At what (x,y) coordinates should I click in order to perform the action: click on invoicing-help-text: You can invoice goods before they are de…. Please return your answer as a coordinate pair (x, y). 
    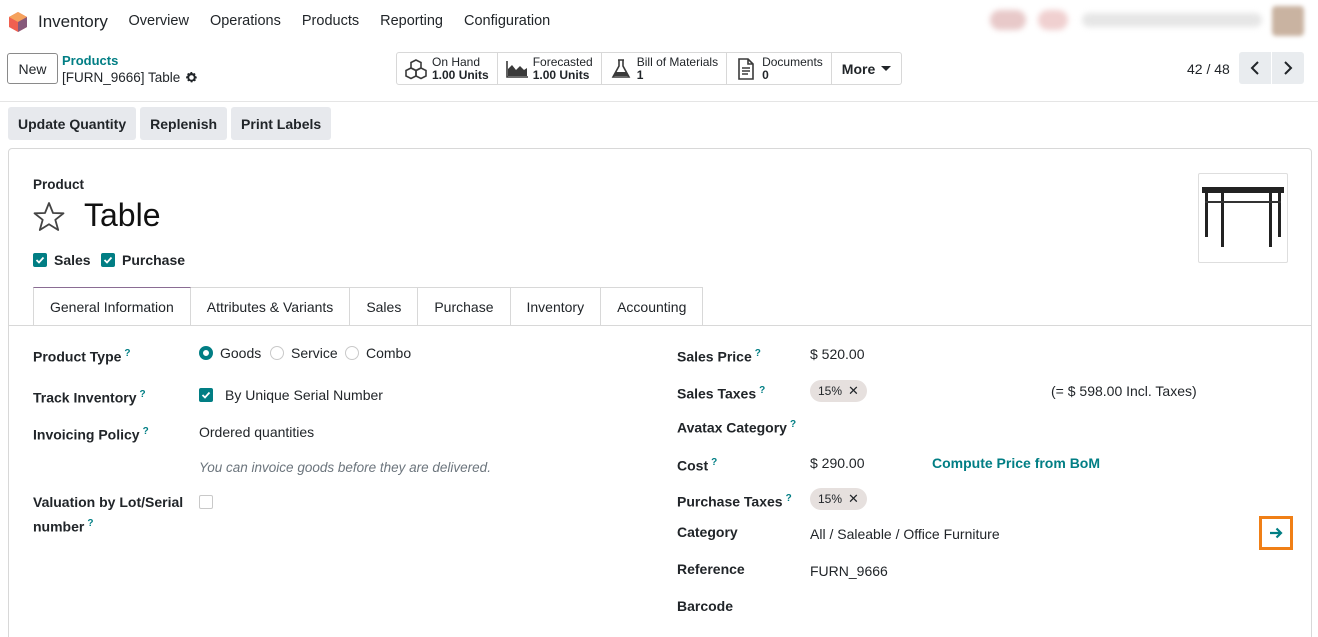
    Looking at the image, I should click on (345, 467).